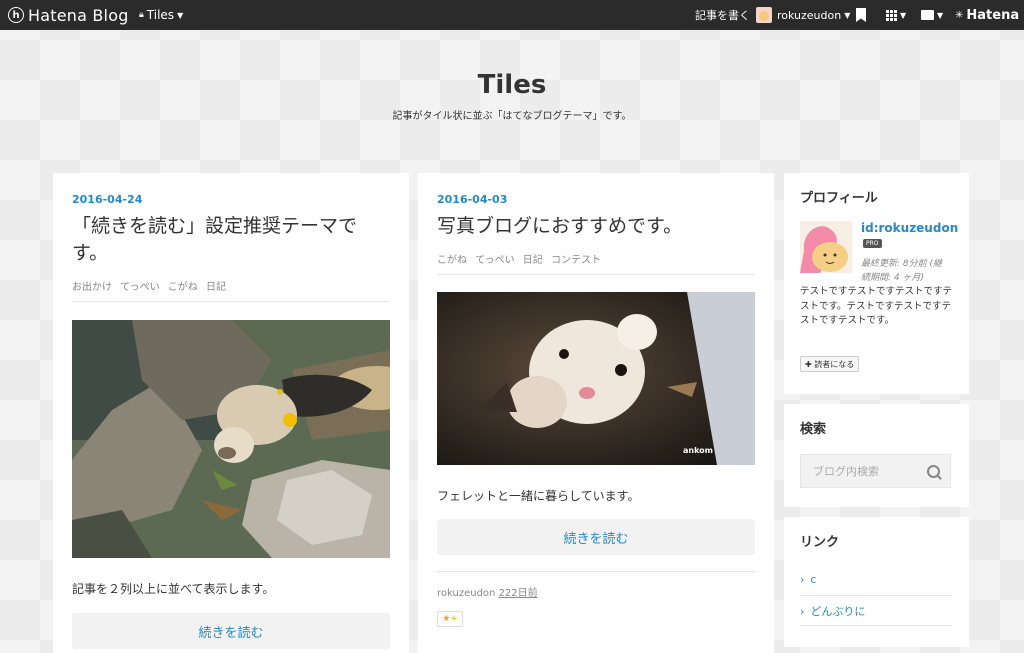 This screenshot has width=1024, height=653. Describe the element at coordinates (809, 15) in the screenshot. I see `user-name: rokuzeudon` at that location.